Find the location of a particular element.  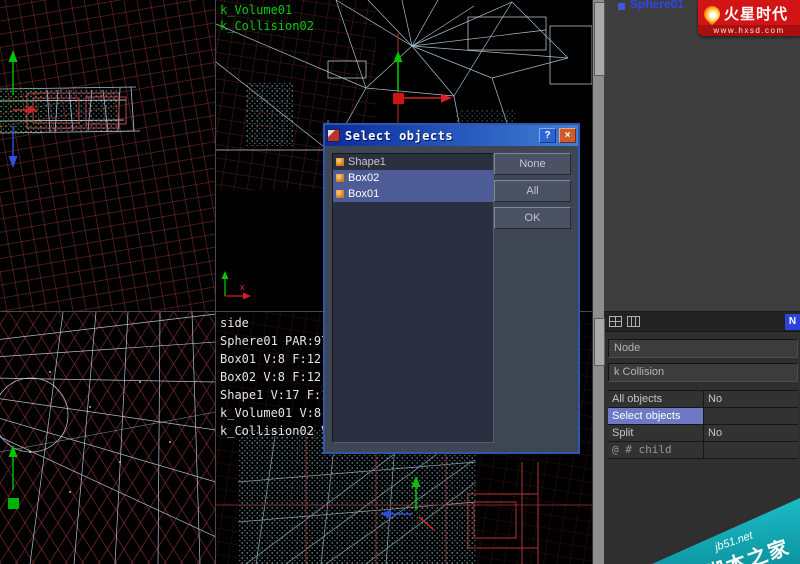

list-item-selected: Box01 is located at coordinates (413, 194).